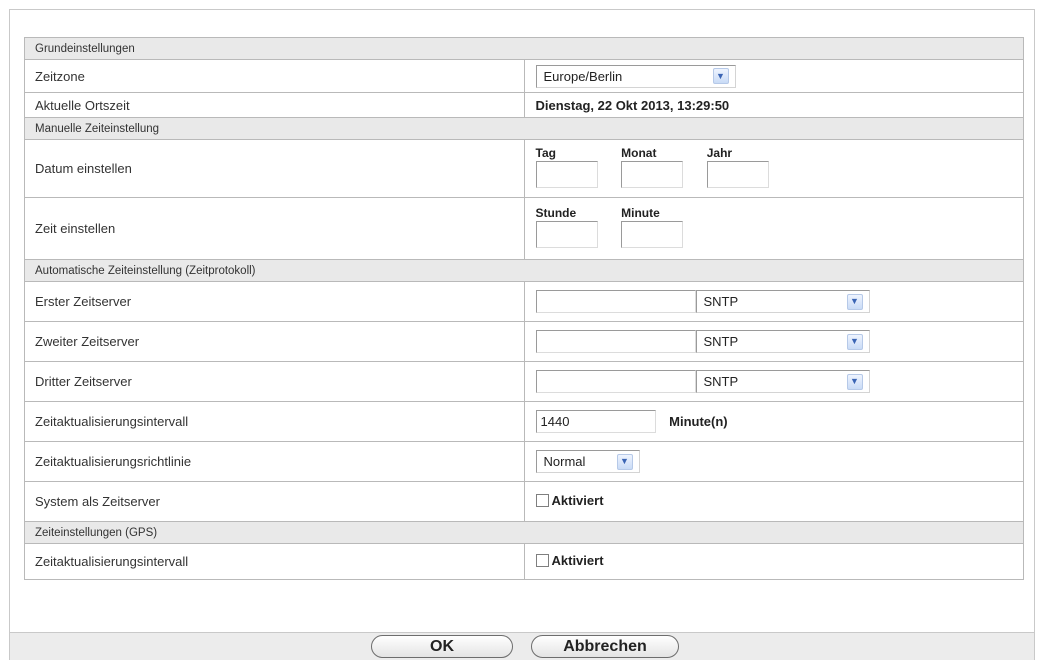 This screenshot has width=1043, height=667. Describe the element at coordinates (773, 168) in the screenshot. I see `datum-cell: Tag Monat Jahr` at that location.